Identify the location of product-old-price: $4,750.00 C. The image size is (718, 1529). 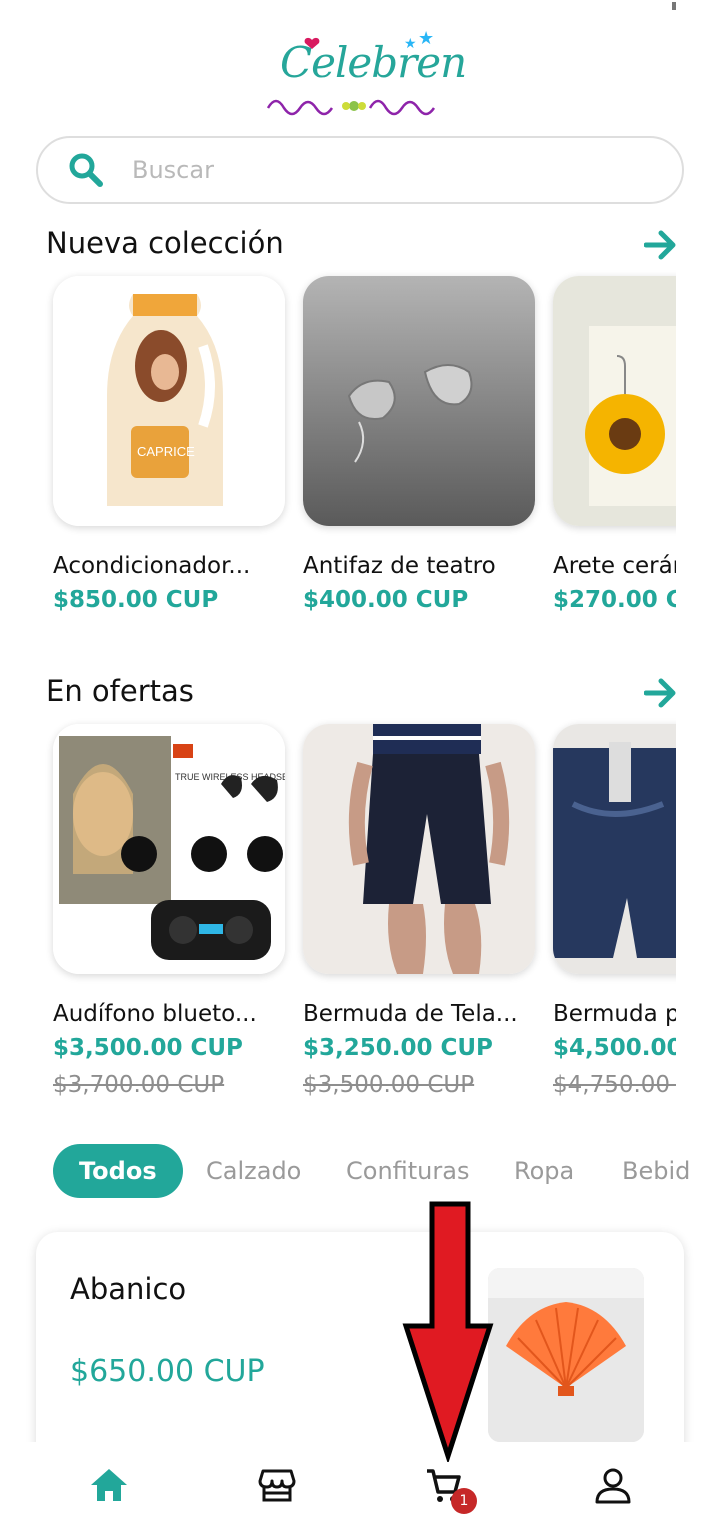
(614, 1085).